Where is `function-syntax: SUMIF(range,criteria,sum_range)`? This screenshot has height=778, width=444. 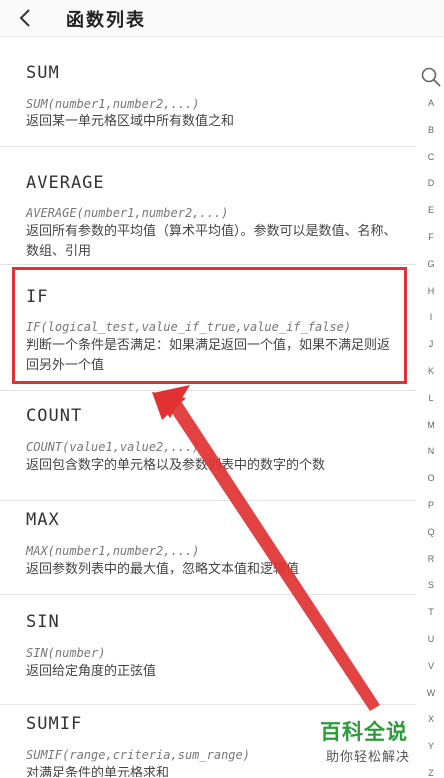 function-syntax: SUMIF(range,criteria,sum_range) is located at coordinates (138, 755).